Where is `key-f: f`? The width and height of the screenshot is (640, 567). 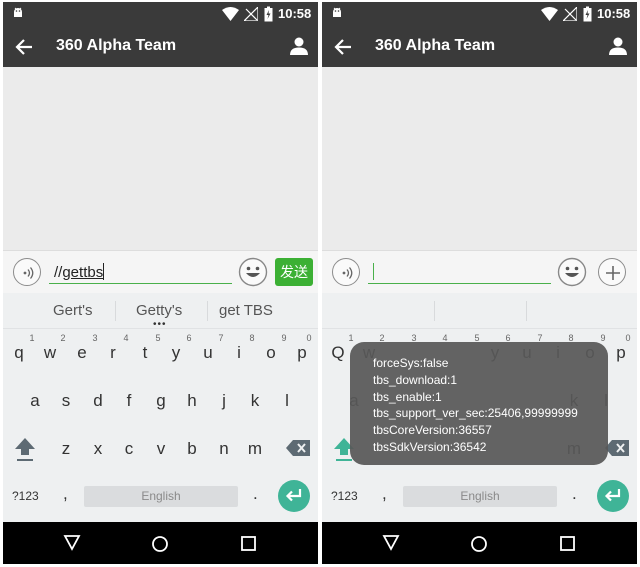
key-f: f is located at coordinates (129, 401).